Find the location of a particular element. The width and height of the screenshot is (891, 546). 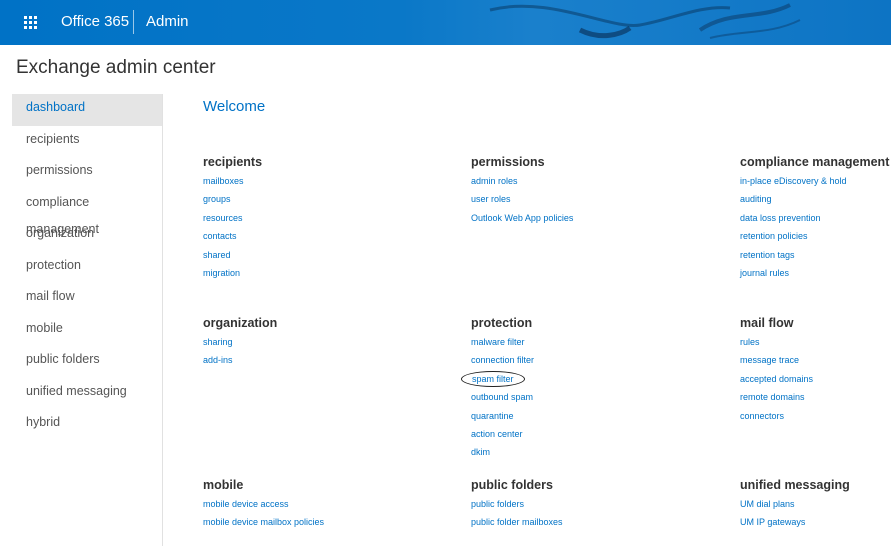

link-um-dial-plans: UM dial plans is located at coordinates (795, 504).